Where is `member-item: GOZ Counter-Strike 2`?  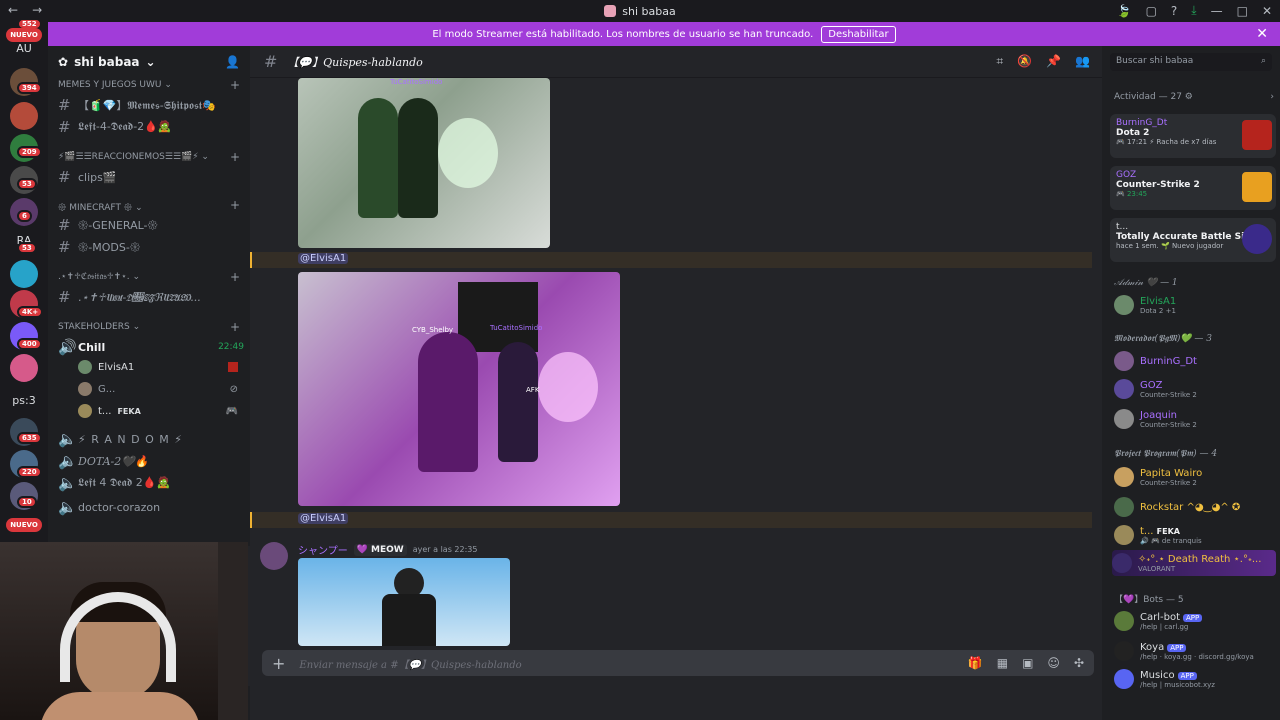 member-item: GOZ Counter-Strike 2 is located at coordinates (1194, 389).